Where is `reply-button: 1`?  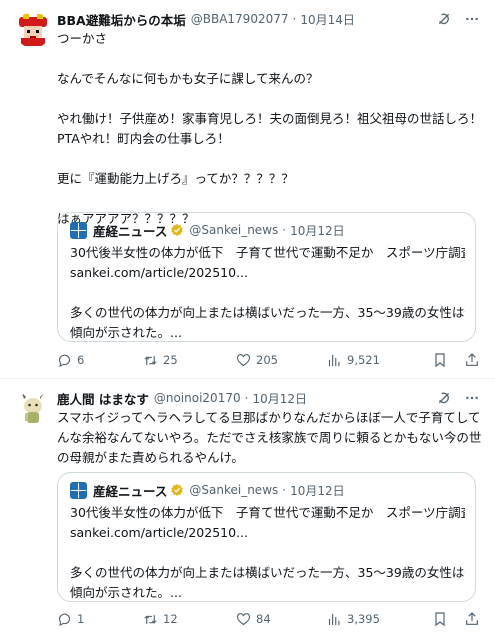 reply-button: 1 is located at coordinates (100, 619).